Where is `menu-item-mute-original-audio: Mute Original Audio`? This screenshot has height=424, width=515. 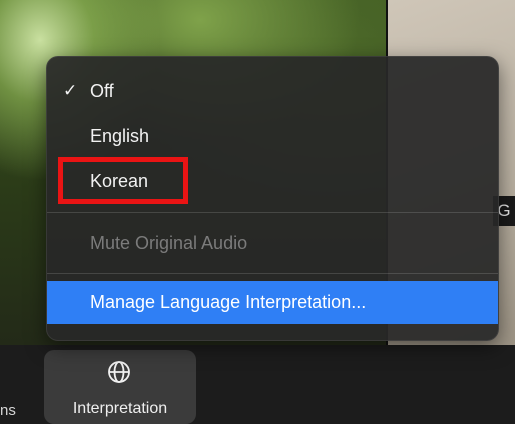
menu-item-mute-original-audio: Mute Original Audio is located at coordinates (272, 243).